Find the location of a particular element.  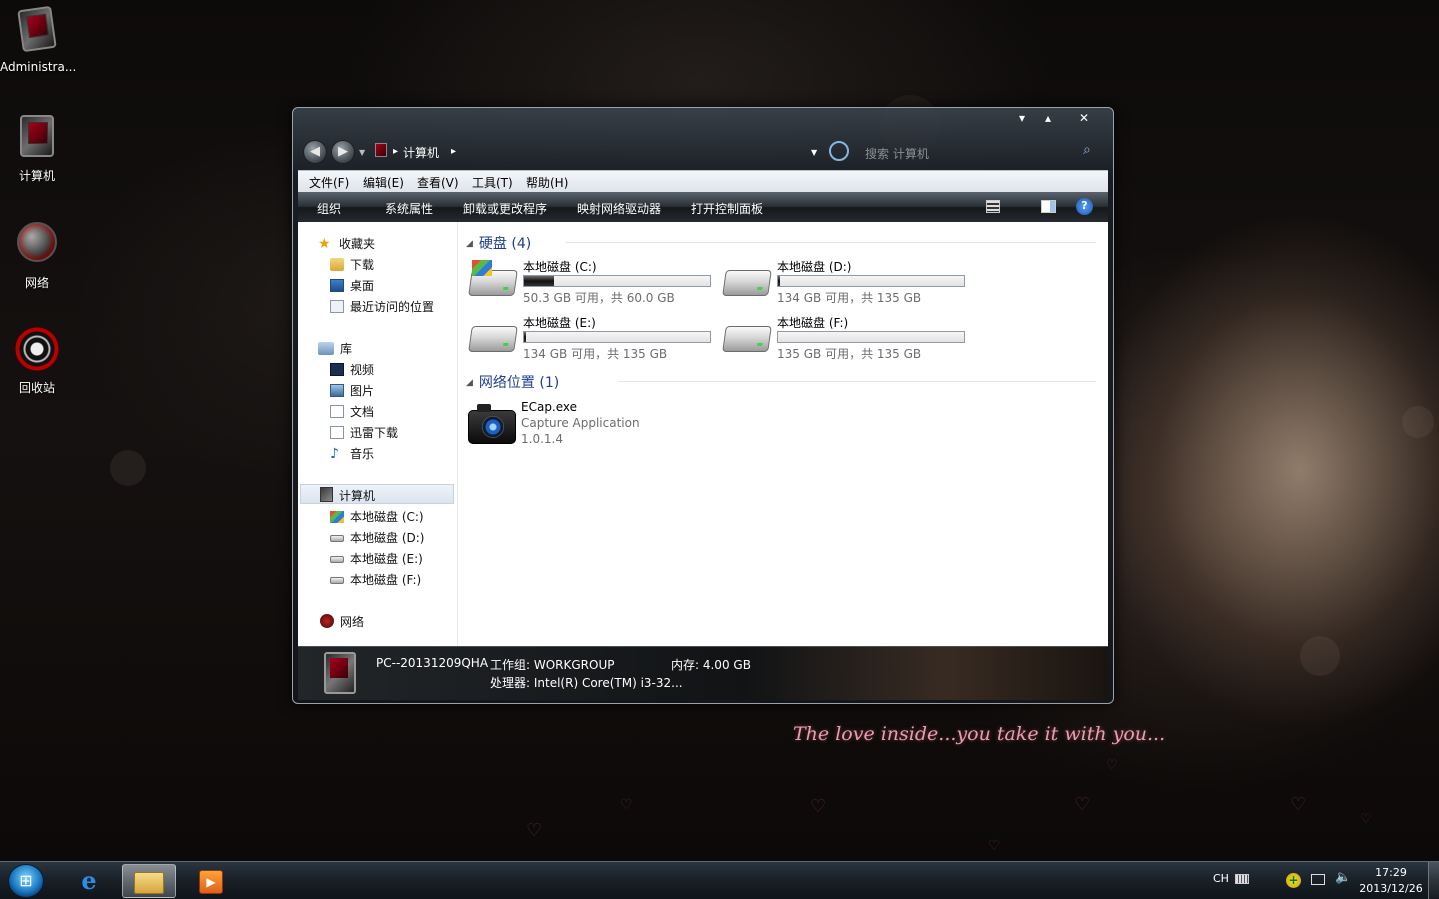

command-bar: 组织 系统属性 卸载或更改程序 映射网络驱动器 打开控制面板 ? is located at coordinates (703, 207).